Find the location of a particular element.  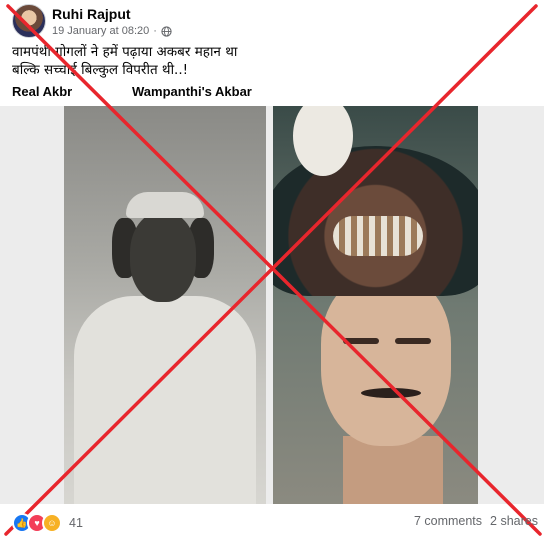

post-meta: 19 January at 08:20 · is located at coordinates (112, 31).